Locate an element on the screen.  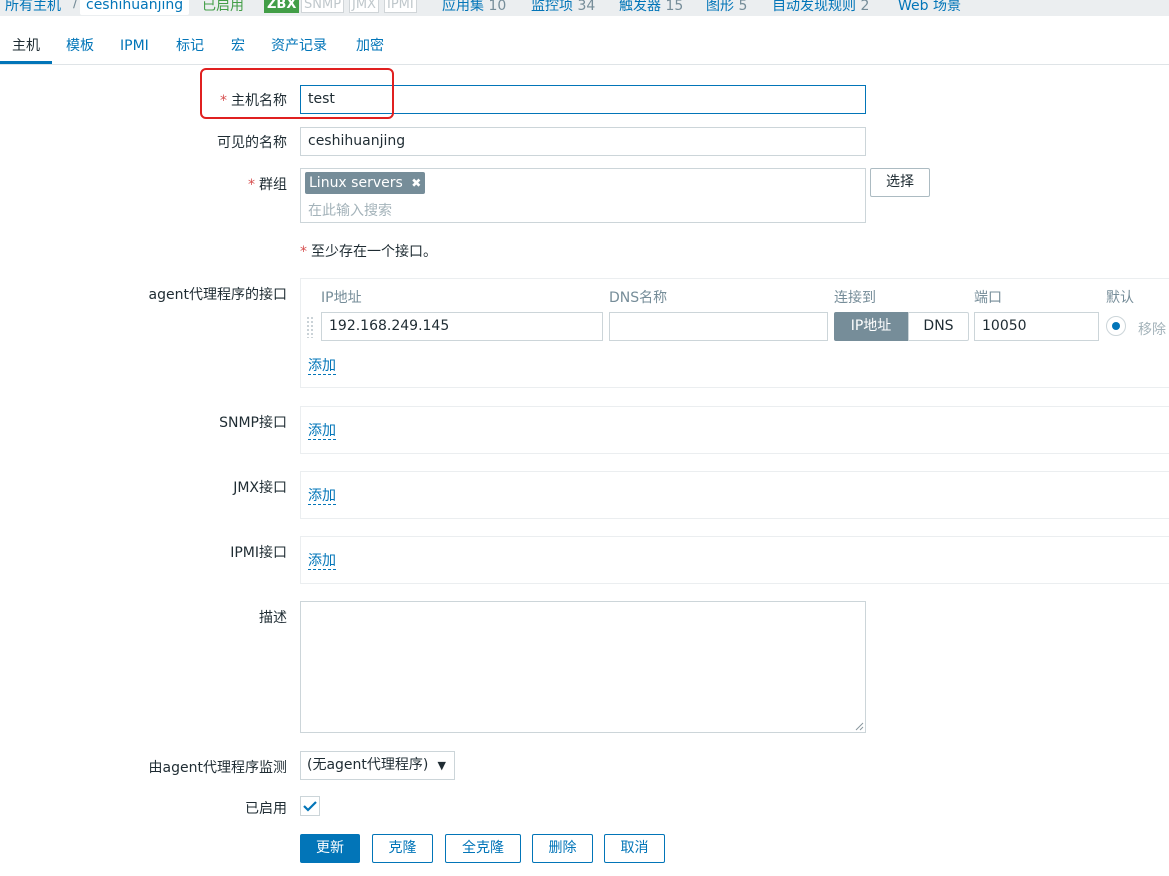
link-items-count: 34 is located at coordinates (586, 7).